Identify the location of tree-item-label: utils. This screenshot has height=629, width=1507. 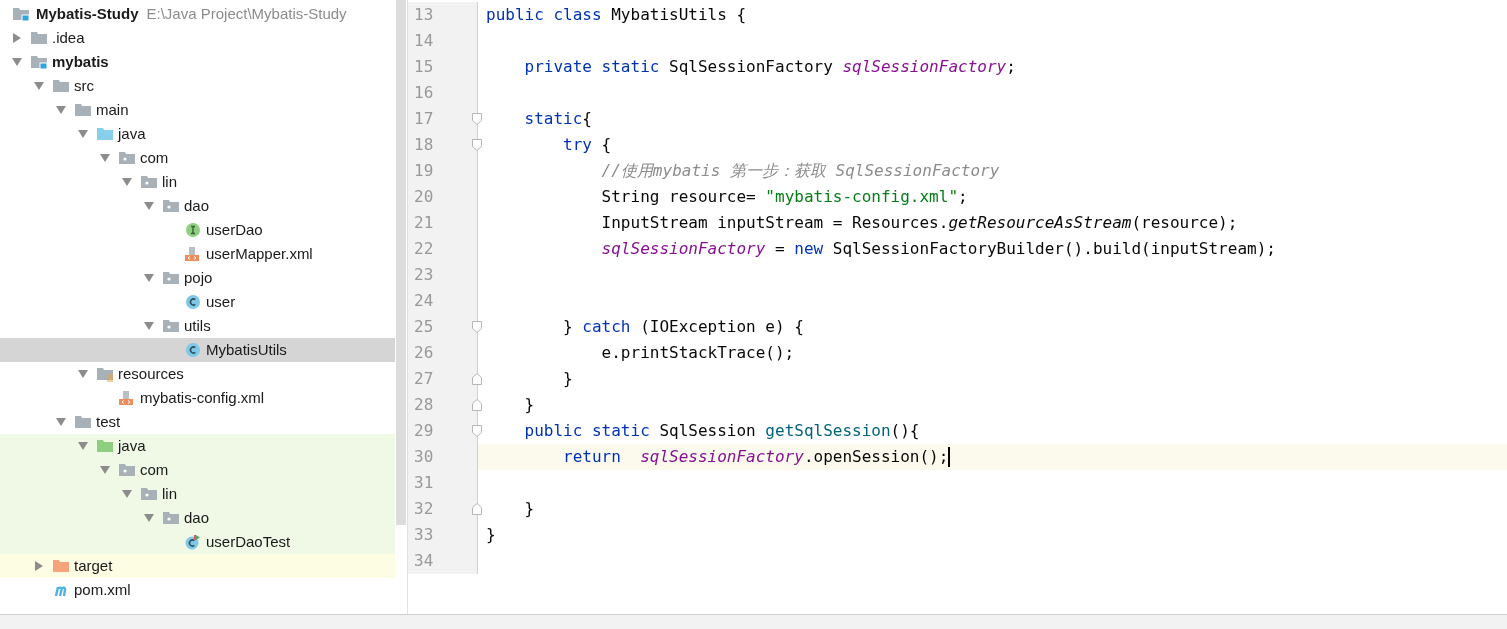
(197, 325).